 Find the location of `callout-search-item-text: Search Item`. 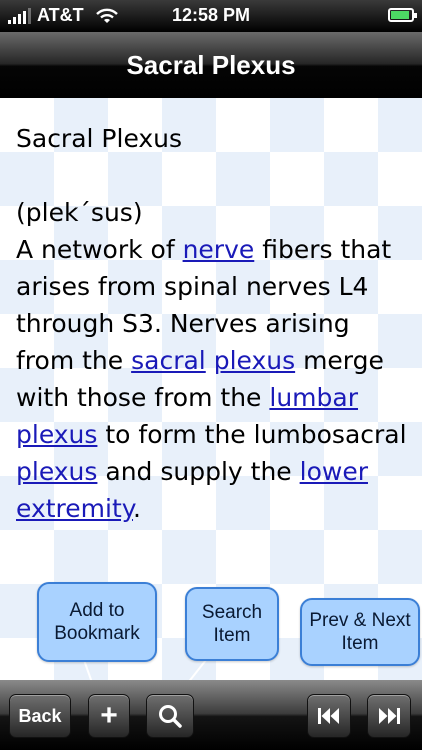

callout-search-item-text: Search Item is located at coordinates (232, 624).